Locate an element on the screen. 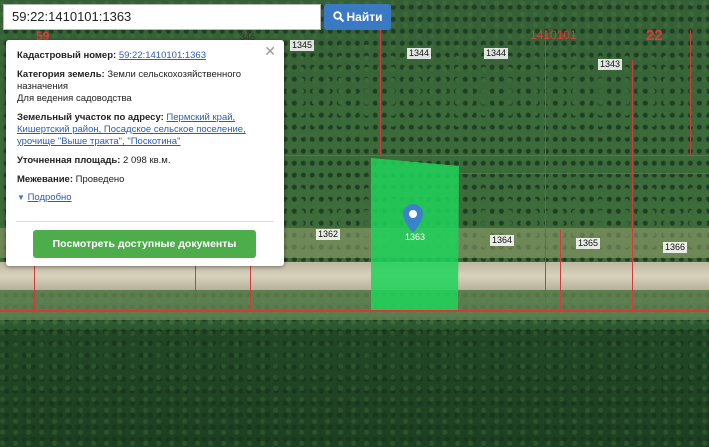 The width and height of the screenshot is (709, 447). search-icon is located at coordinates (338, 17).